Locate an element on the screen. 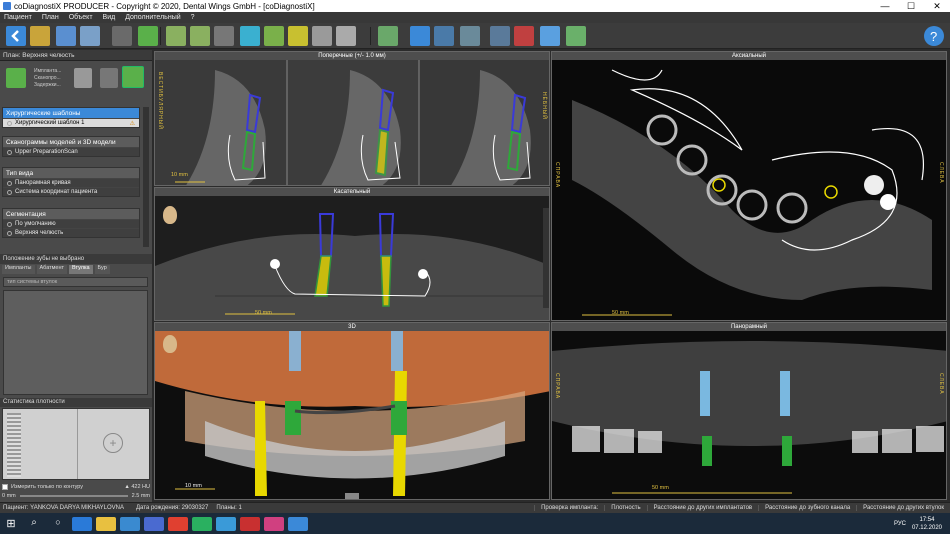 This screenshot has width=950, height=534. section-header: Сегментация is located at coordinates (71, 214).